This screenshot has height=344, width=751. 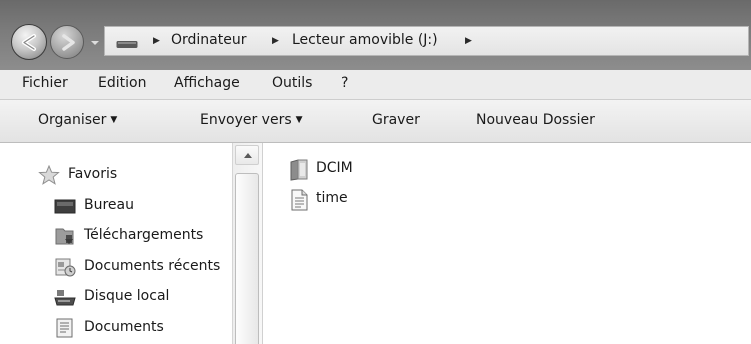 What do you see at coordinates (127, 44) in the screenshot?
I see `removable-drive-icon` at bounding box center [127, 44].